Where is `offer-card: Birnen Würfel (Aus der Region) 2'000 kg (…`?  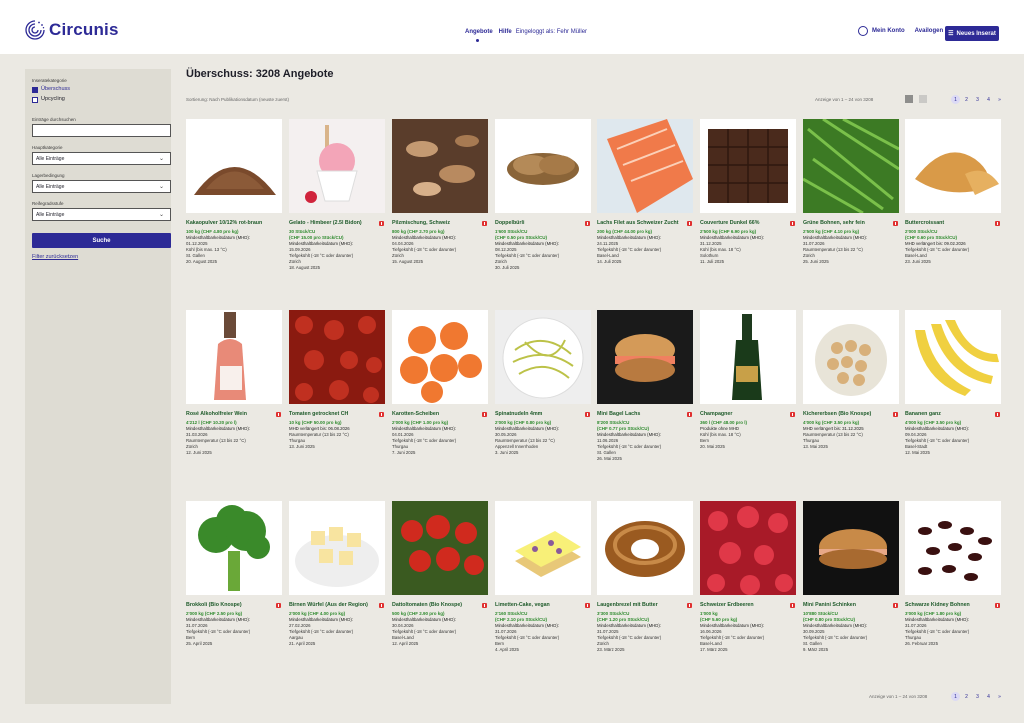
offer-card: Birnen Würfel (Aus der Region) 2'000 kg (… is located at coordinates (337, 591).